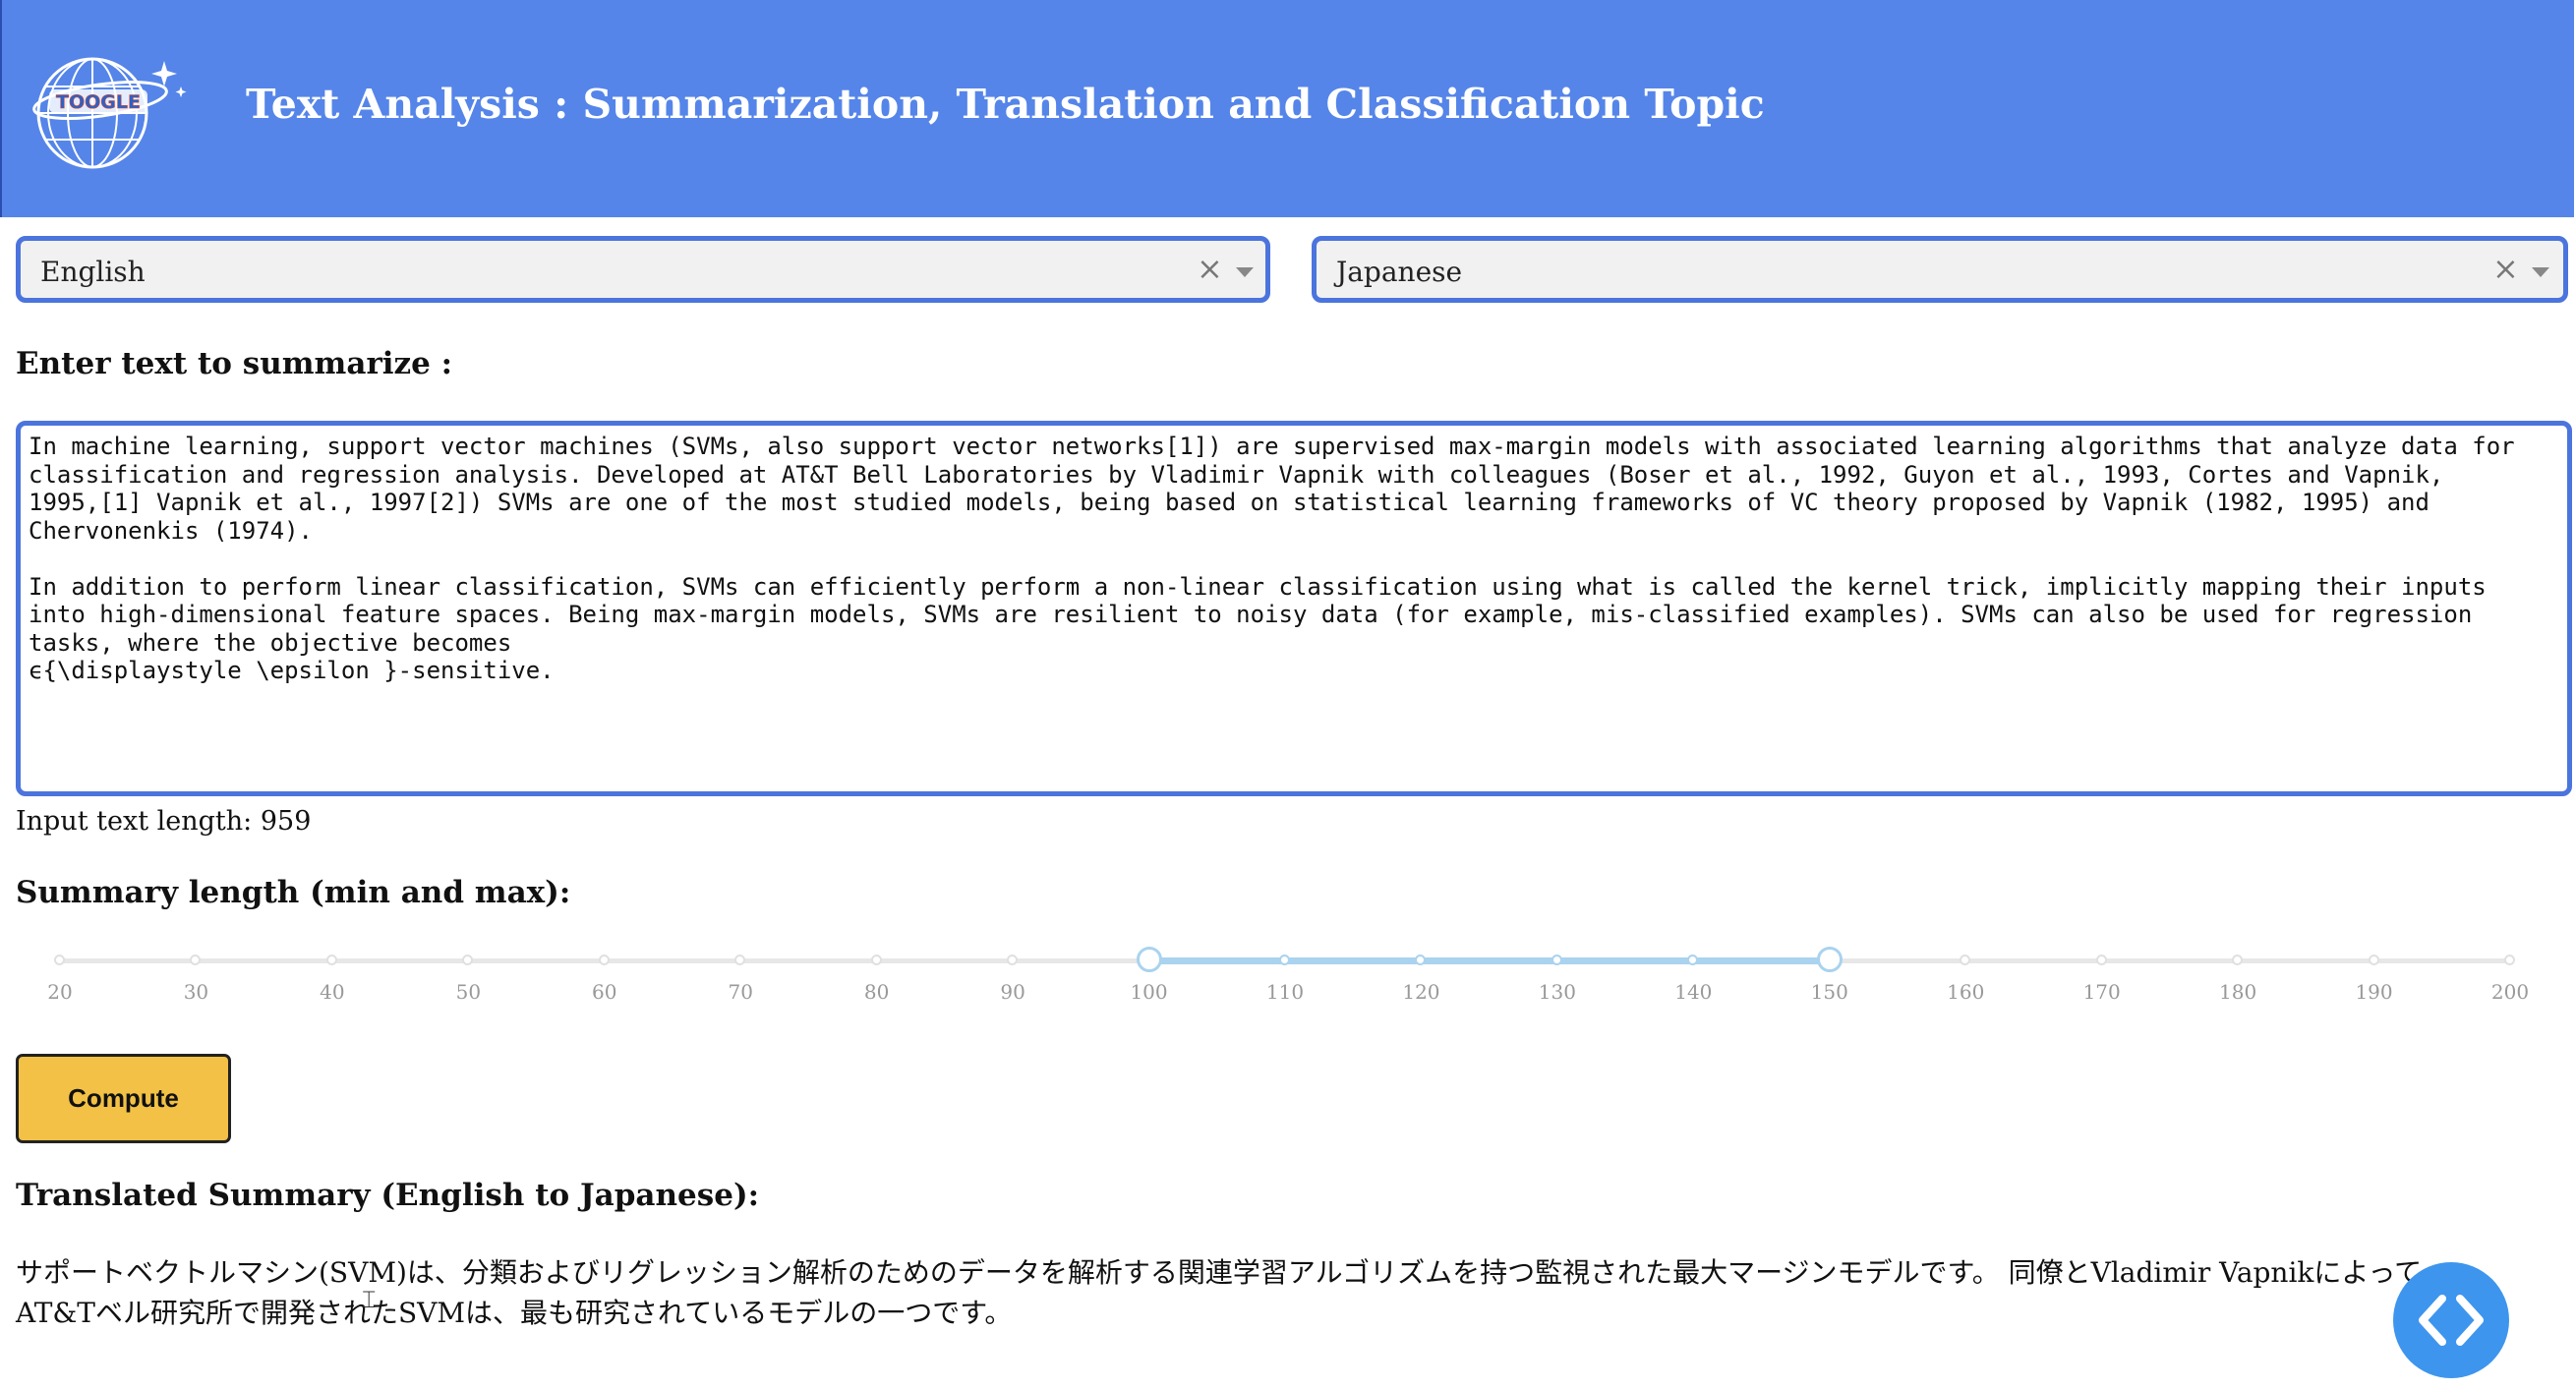 This screenshot has width=2576, height=1390. I want to click on slider-tick-label: 180, so click(2238, 992).